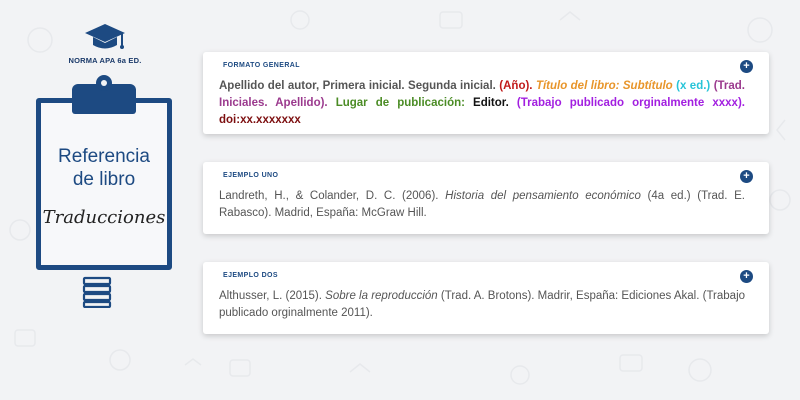 This screenshot has width=800, height=400. I want to click on format-original: (Trabajo publicado orginalmente xxxx)., so click(630, 103).